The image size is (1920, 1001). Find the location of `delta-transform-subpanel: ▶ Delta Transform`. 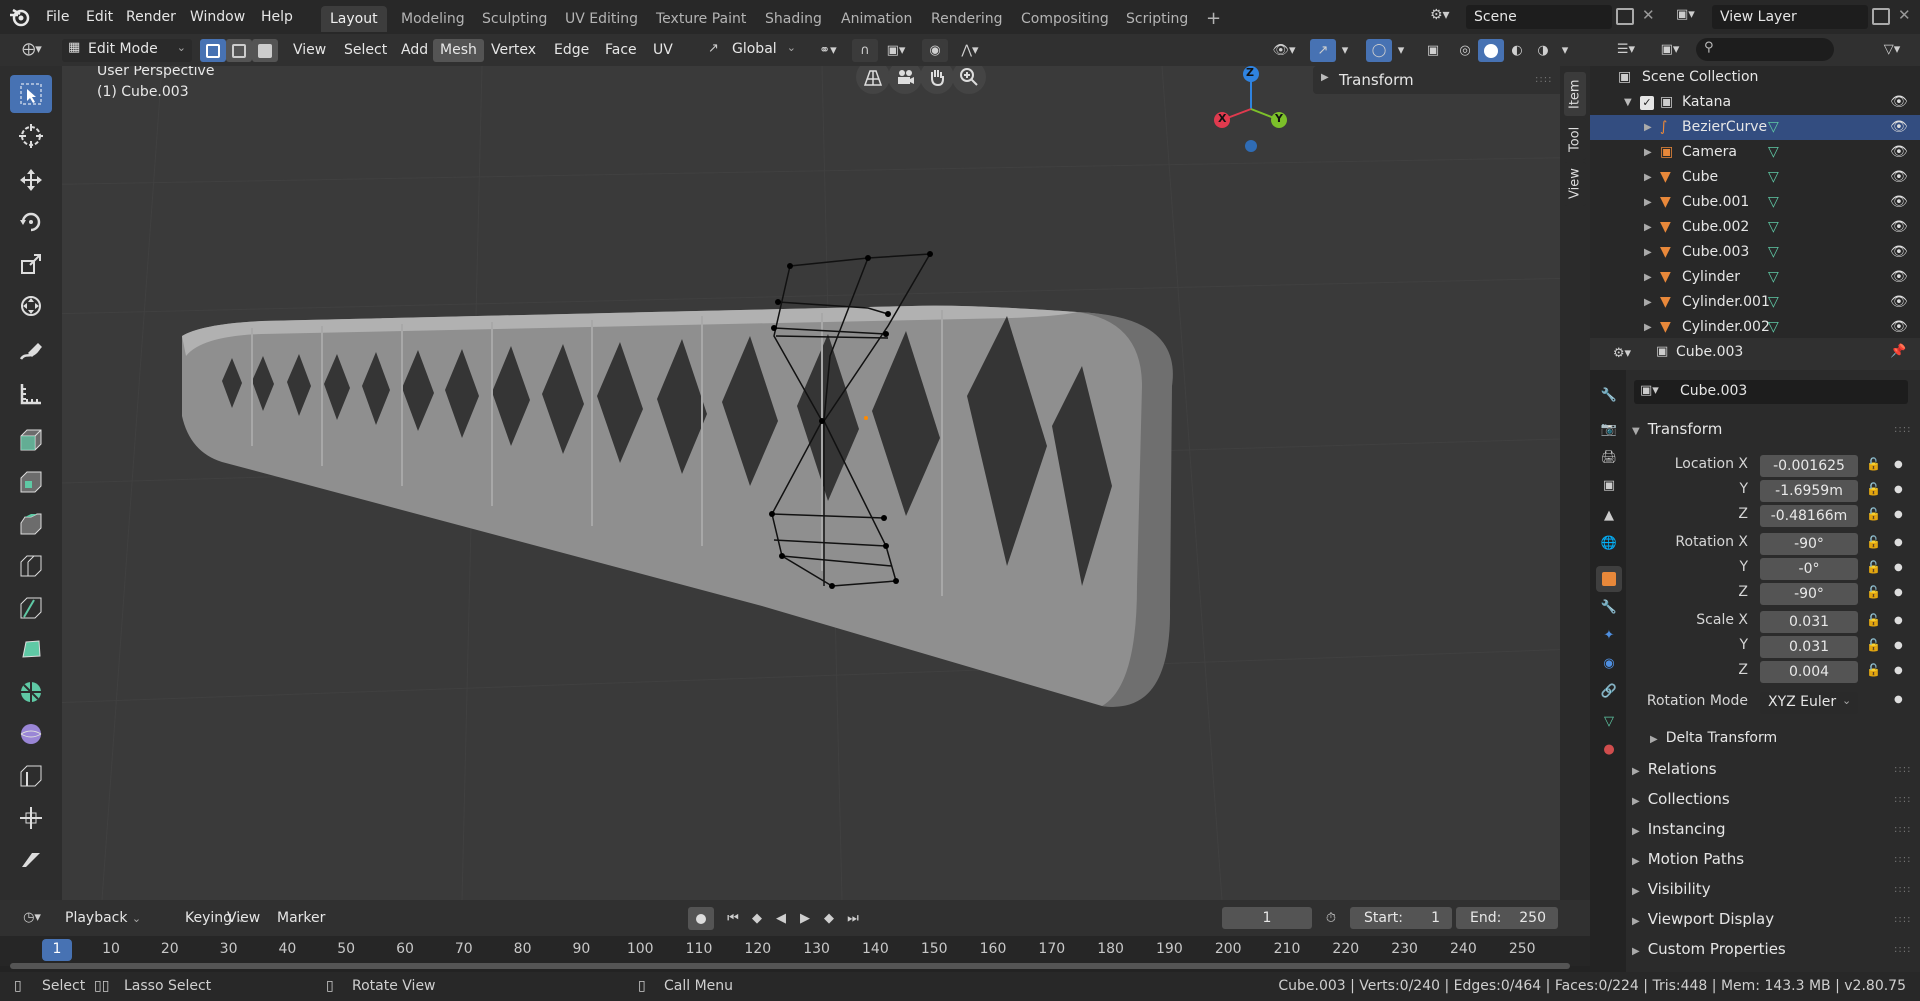

delta-transform-subpanel: ▶ Delta Transform is located at coordinates (1713, 738).